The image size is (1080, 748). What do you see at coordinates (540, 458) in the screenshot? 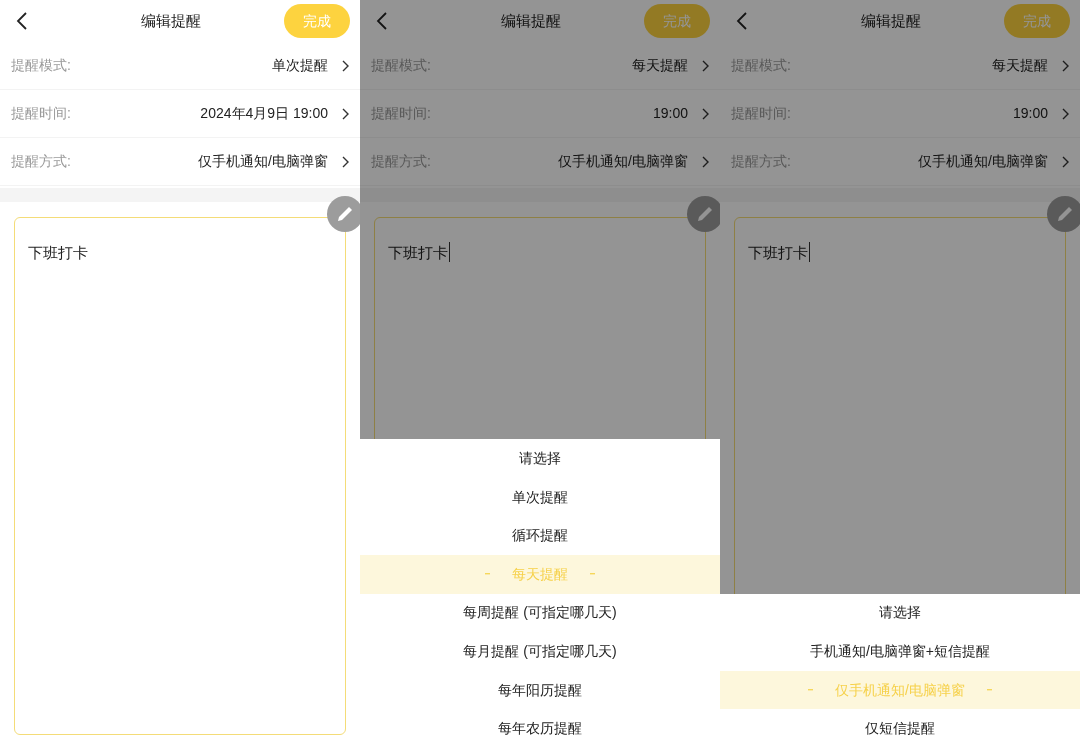
I see `picker-option: 请选择` at bounding box center [540, 458].